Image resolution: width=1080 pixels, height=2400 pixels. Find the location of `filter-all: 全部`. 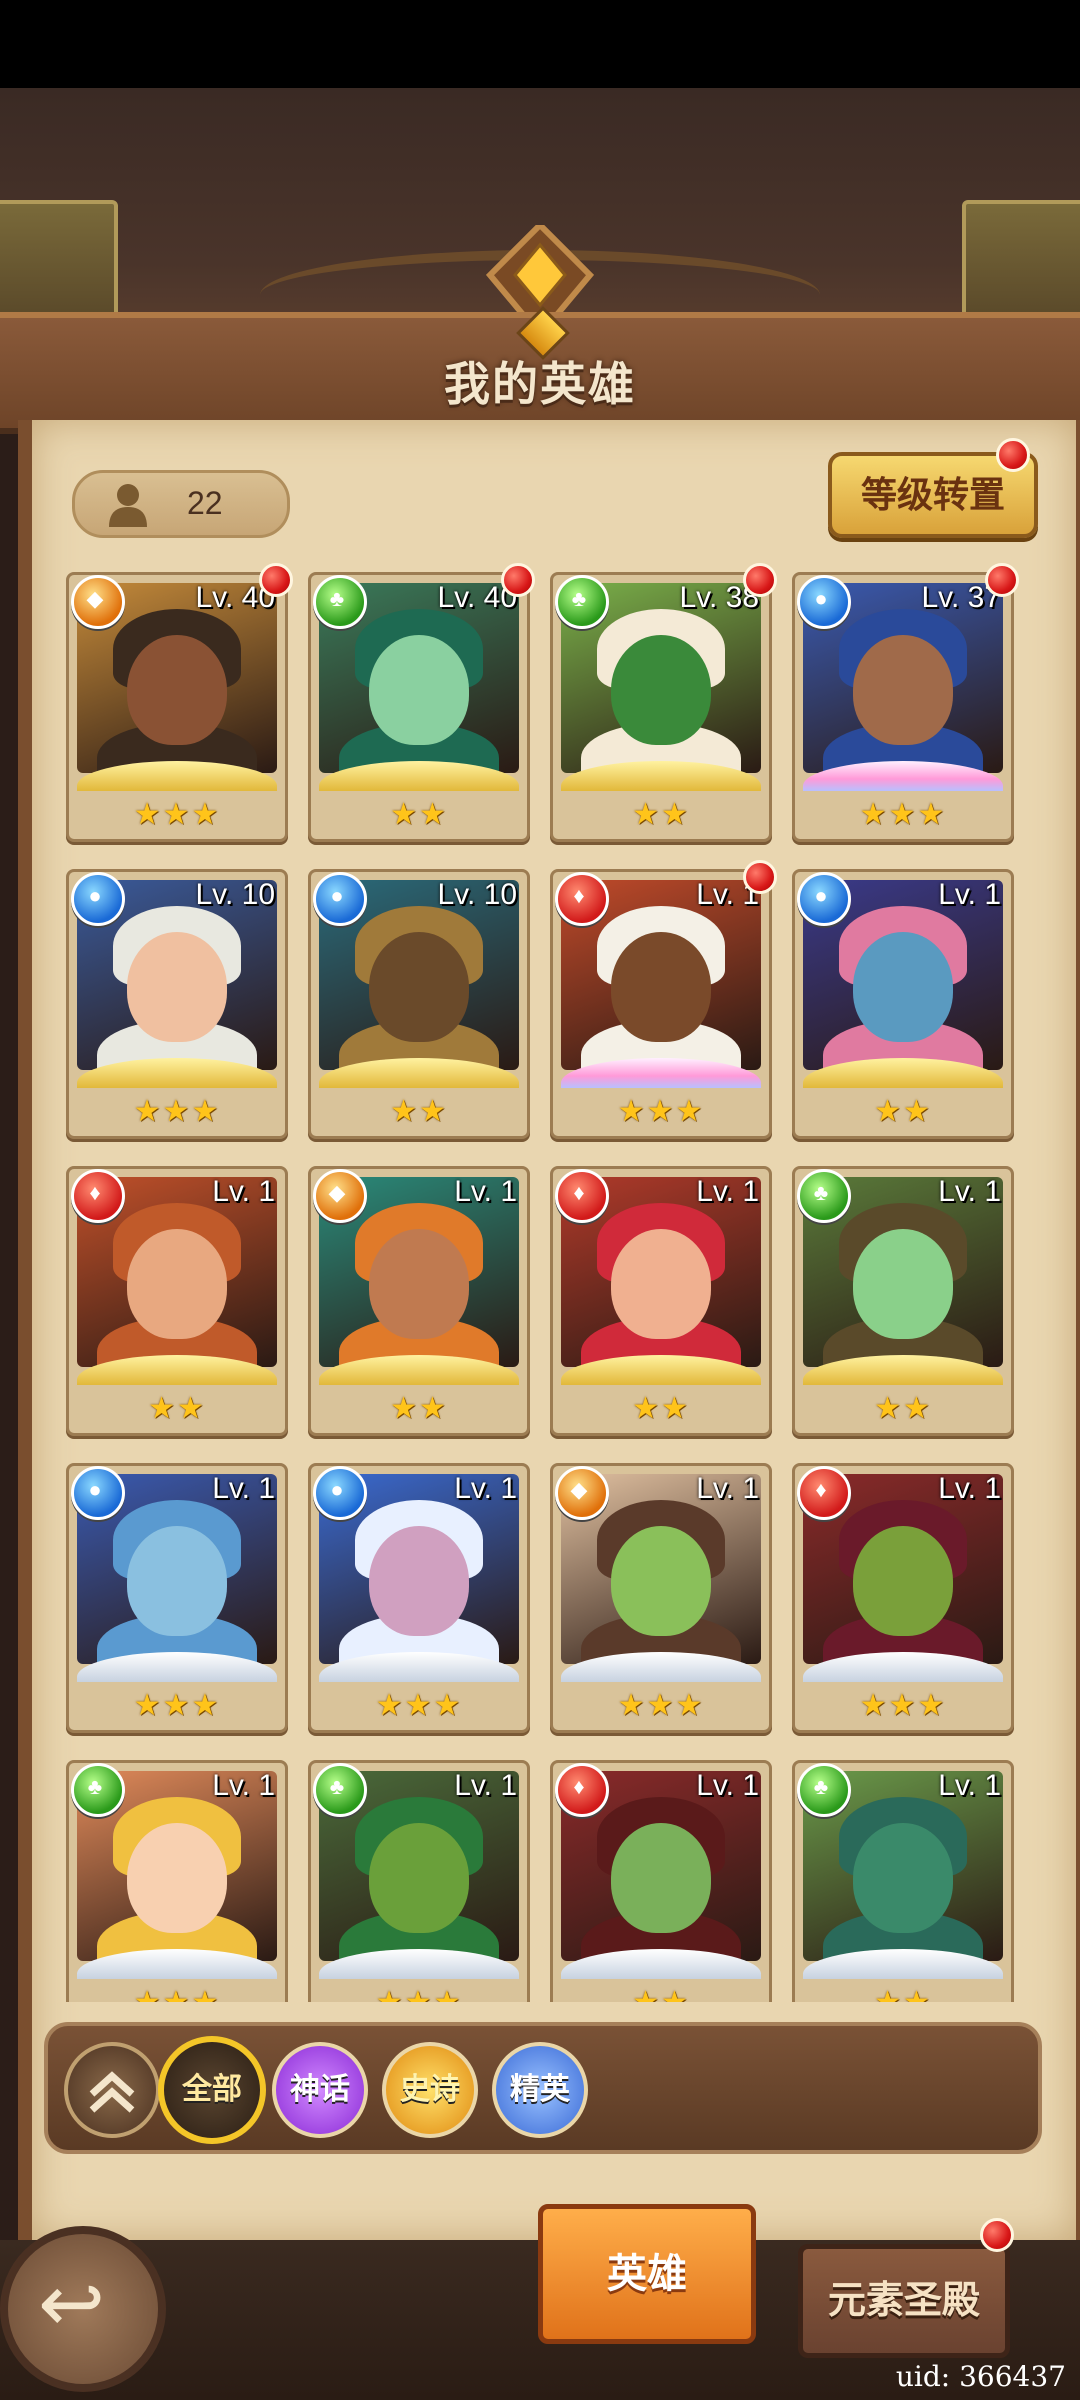

filter-all: 全部 is located at coordinates (212, 2090).